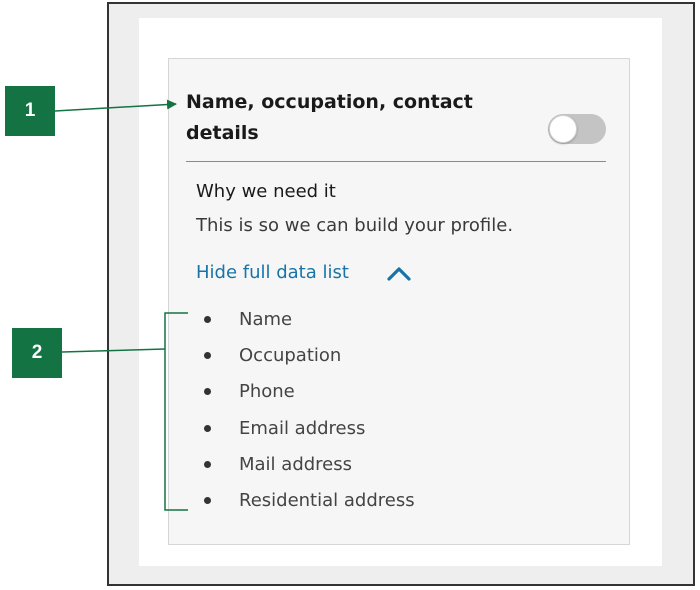 This screenshot has height=590, width=700. I want to click on annotation-lines, so click(121, 305).